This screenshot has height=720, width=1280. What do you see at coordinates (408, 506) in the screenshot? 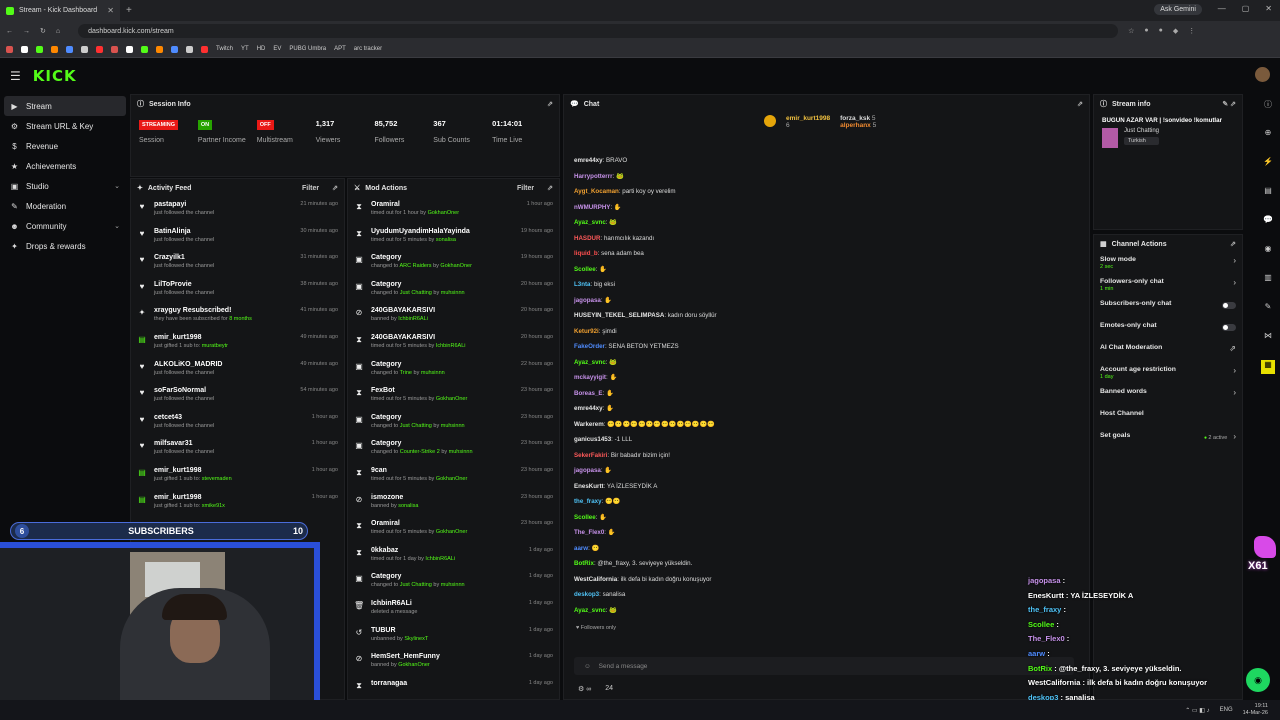
I see `detail-link: sonalisa` at bounding box center [408, 506].